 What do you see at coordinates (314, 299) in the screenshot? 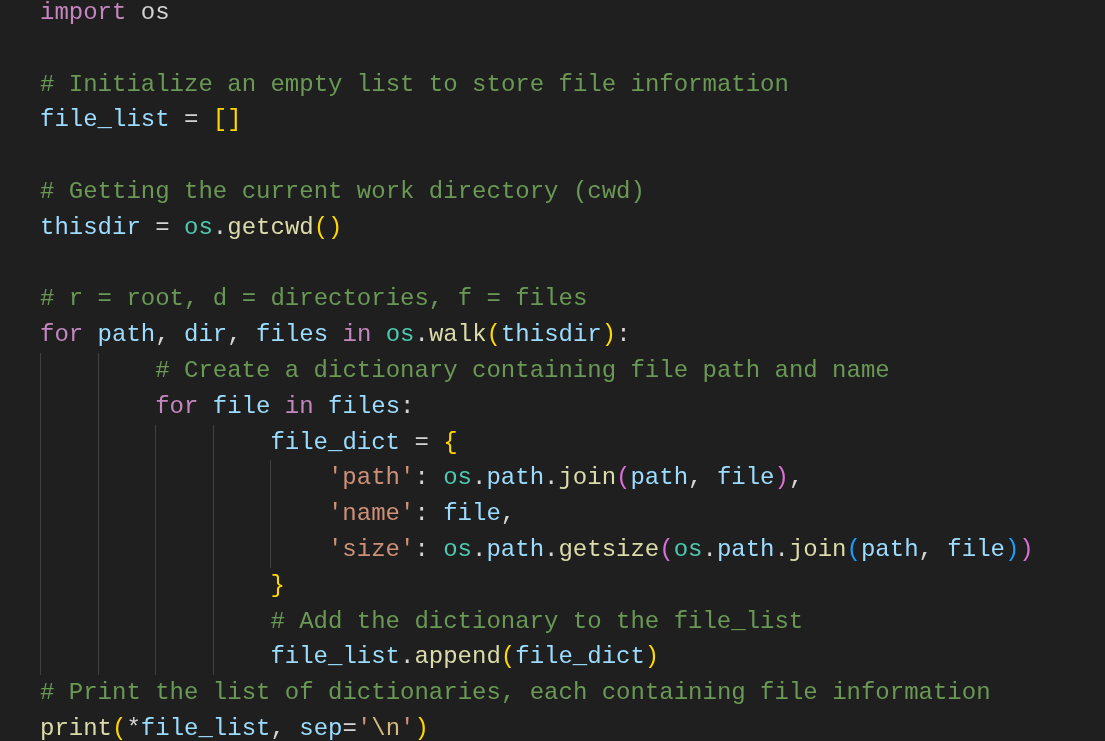
I see `code-line: # r = root, d = directories, f = files` at bounding box center [314, 299].